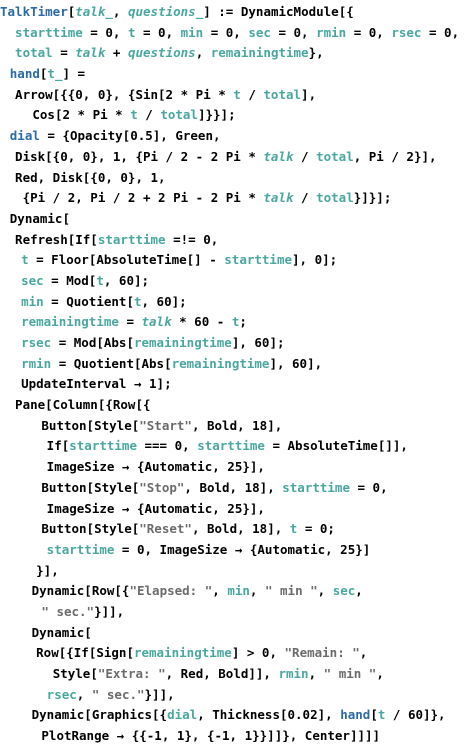  I want to click on code-token: rmin, so click(36, 363).